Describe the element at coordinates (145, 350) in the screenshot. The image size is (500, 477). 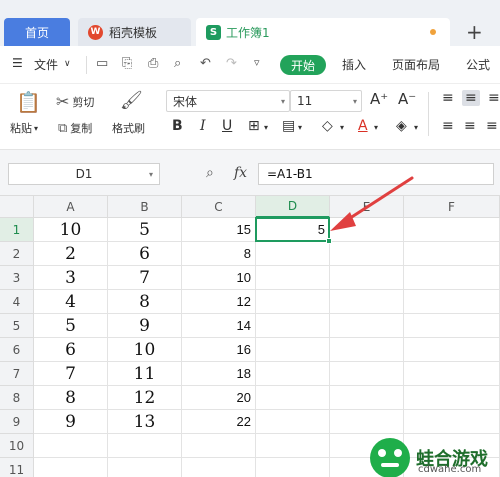
I see `cell-b6: 10` at that location.